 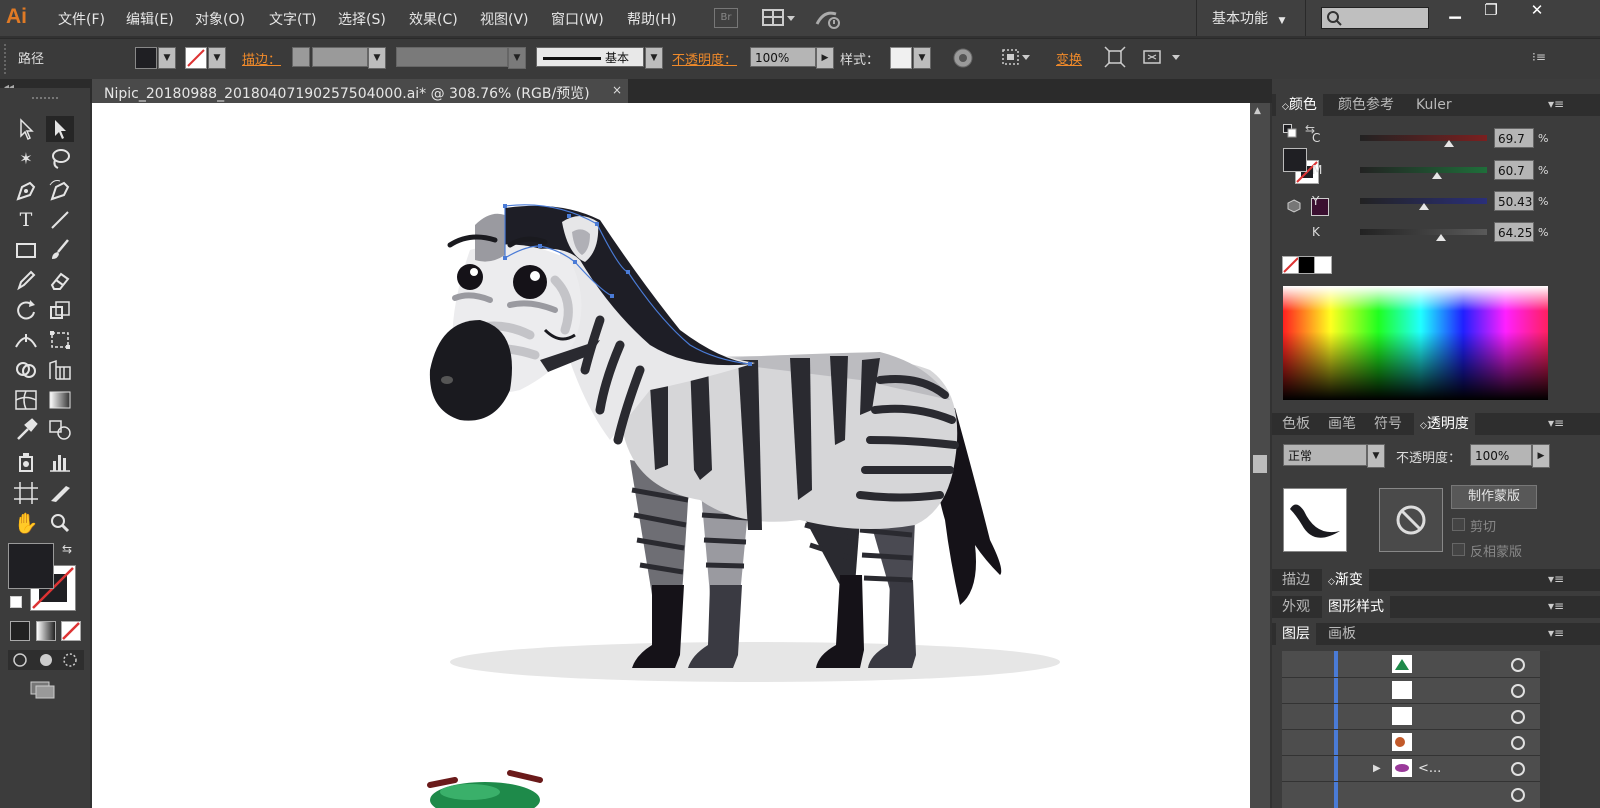 I want to click on width-tool-icon, so click(x=26, y=340).